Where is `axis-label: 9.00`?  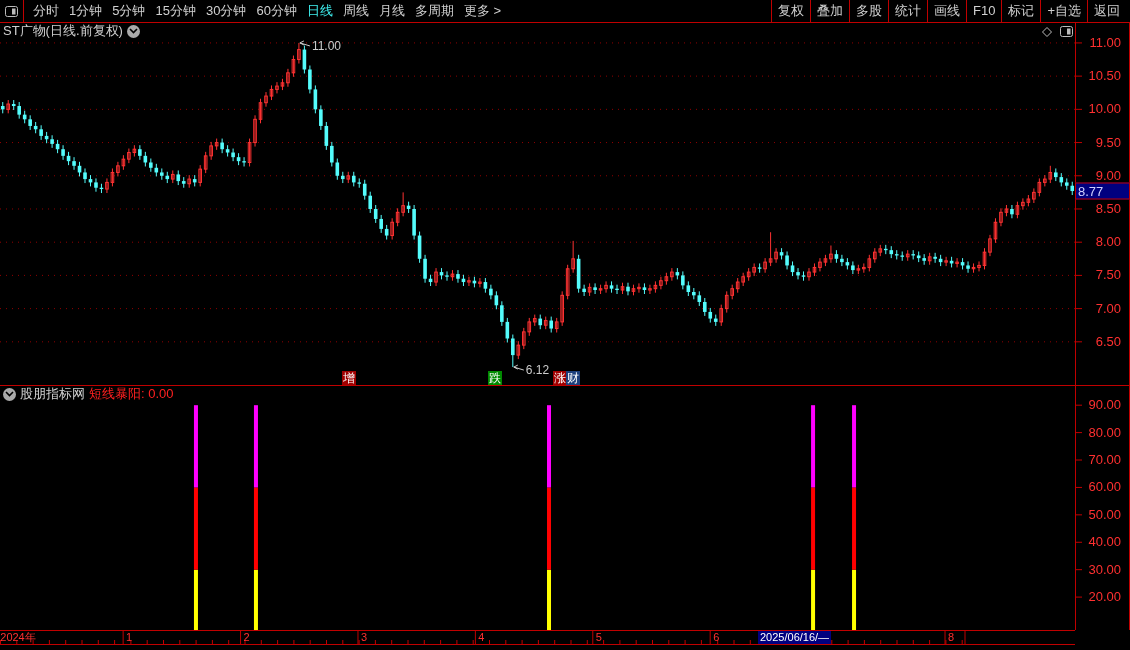
axis-label: 9.00 is located at coordinates (1108, 175).